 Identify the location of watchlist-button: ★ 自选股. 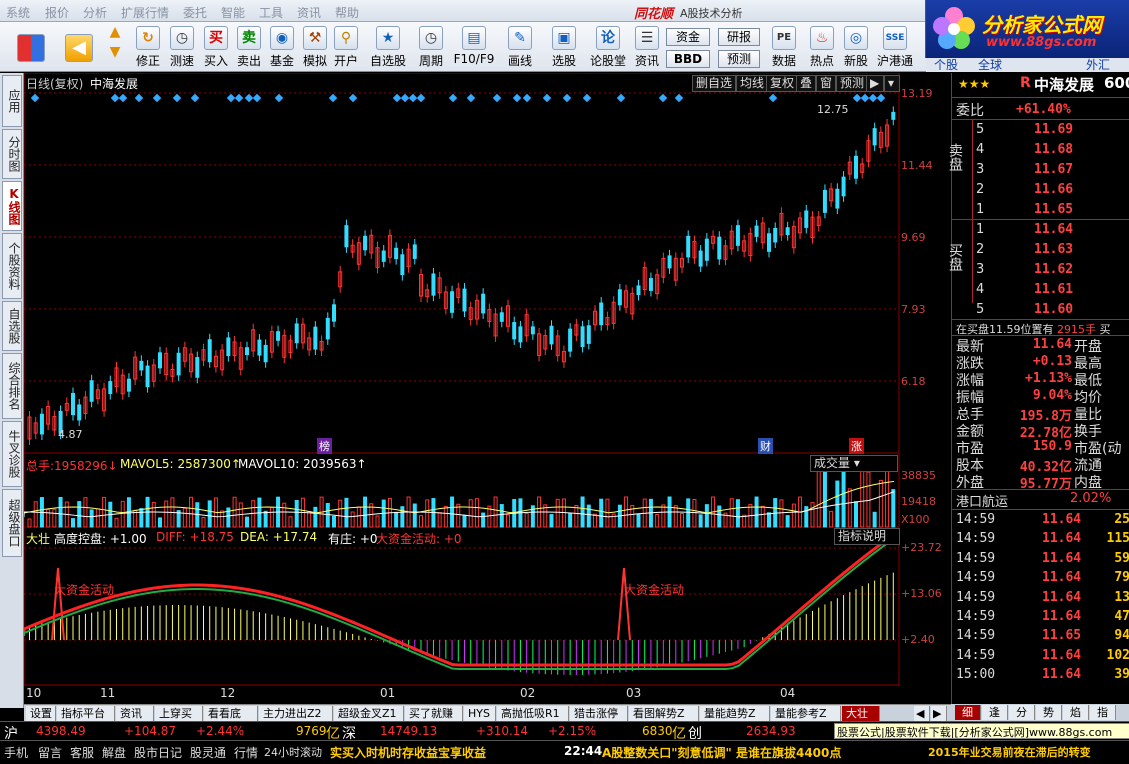
(388, 47).